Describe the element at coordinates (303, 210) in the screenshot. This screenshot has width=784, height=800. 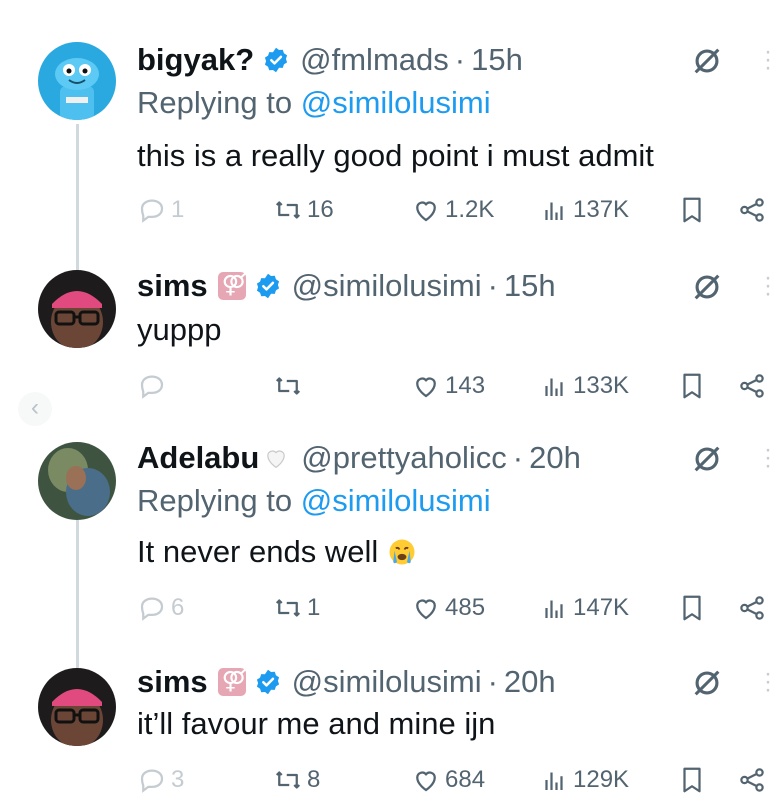
I see `retweet-button: 16` at that location.